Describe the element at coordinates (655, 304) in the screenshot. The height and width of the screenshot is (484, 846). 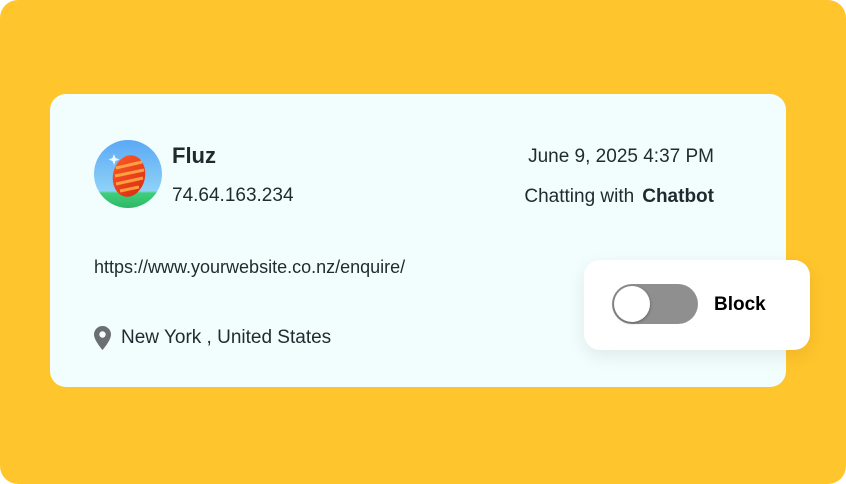
I see `block-toggle` at that location.